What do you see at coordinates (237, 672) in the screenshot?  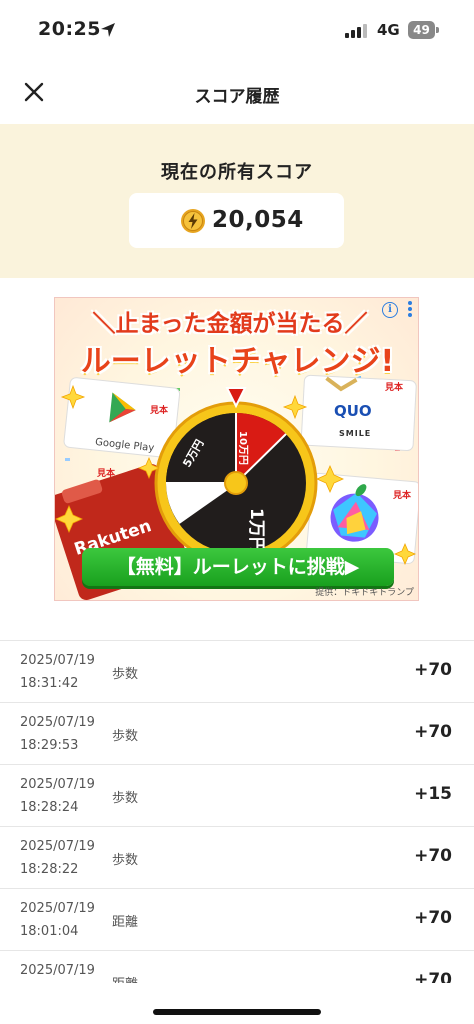 I see `history-row: 2025/07/19 18:31:42 歩数 +70` at bounding box center [237, 672].